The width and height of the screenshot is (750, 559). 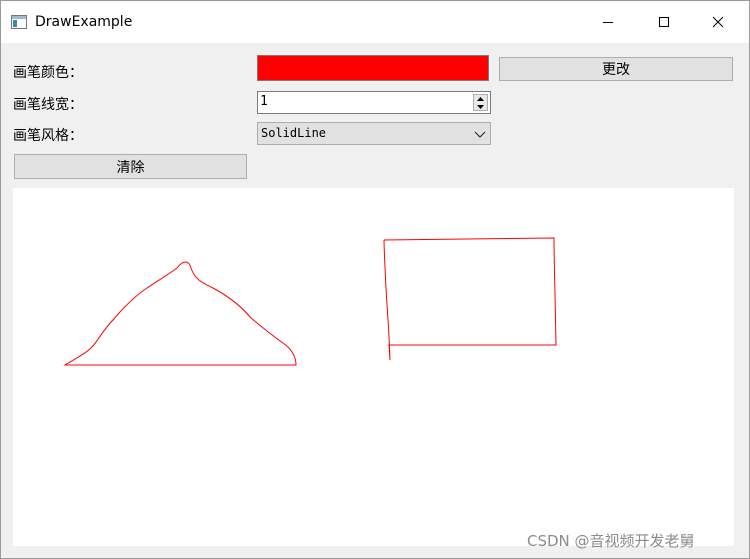 I want to click on pen-style-value: SolidLine, so click(x=294, y=133).